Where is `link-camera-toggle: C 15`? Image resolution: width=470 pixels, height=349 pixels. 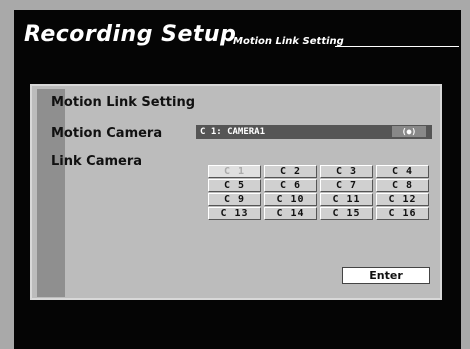 link-camera-toggle: C 15 is located at coordinates (346, 213).